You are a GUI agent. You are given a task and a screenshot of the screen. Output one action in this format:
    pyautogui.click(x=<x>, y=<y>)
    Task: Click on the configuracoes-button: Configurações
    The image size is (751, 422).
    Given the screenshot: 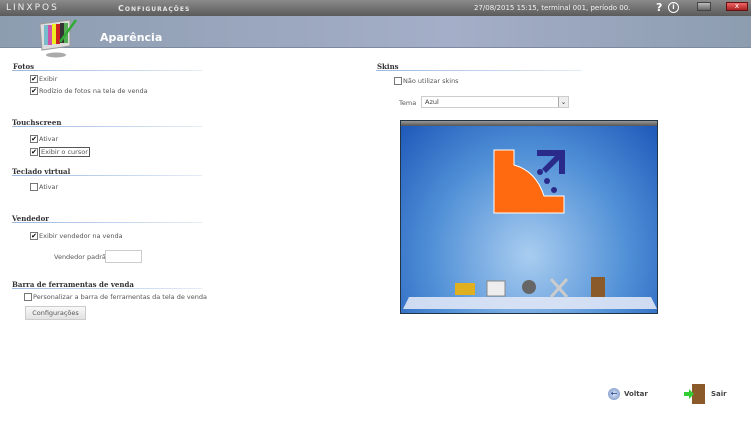 What is the action you would take?
    pyautogui.click(x=55, y=313)
    